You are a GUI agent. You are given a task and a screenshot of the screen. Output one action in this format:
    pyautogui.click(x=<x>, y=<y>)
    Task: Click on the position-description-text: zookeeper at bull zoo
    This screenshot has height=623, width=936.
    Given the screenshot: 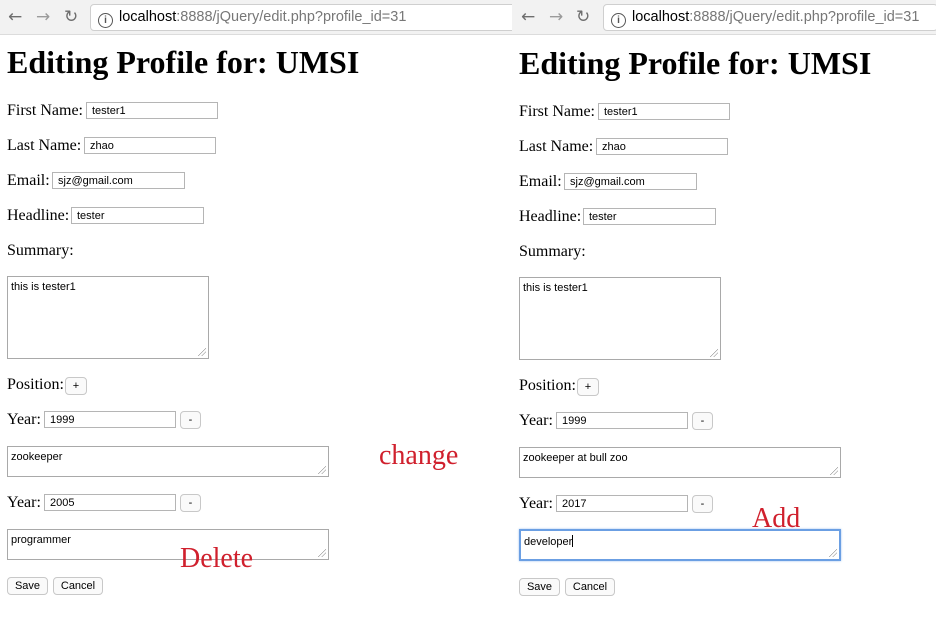 What is the action you would take?
    pyautogui.click(x=575, y=458)
    